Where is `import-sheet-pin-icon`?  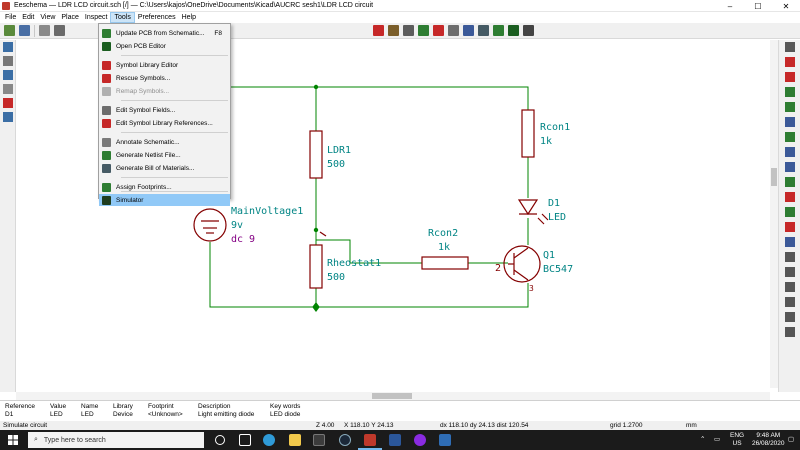 import-sheet-pin-icon is located at coordinates (790, 257).